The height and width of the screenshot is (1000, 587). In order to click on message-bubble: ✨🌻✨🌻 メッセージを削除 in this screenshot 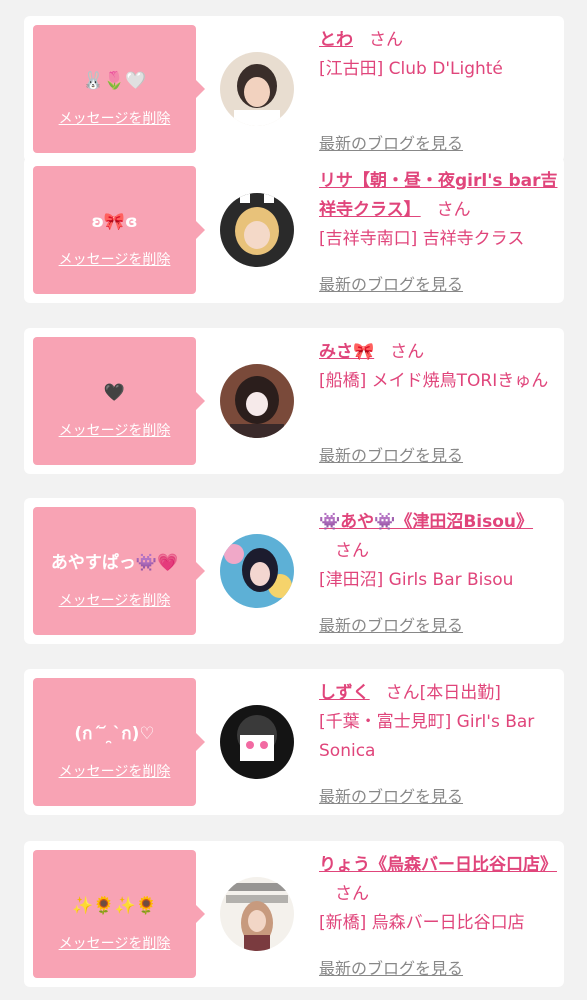, I will do `click(119, 914)`.